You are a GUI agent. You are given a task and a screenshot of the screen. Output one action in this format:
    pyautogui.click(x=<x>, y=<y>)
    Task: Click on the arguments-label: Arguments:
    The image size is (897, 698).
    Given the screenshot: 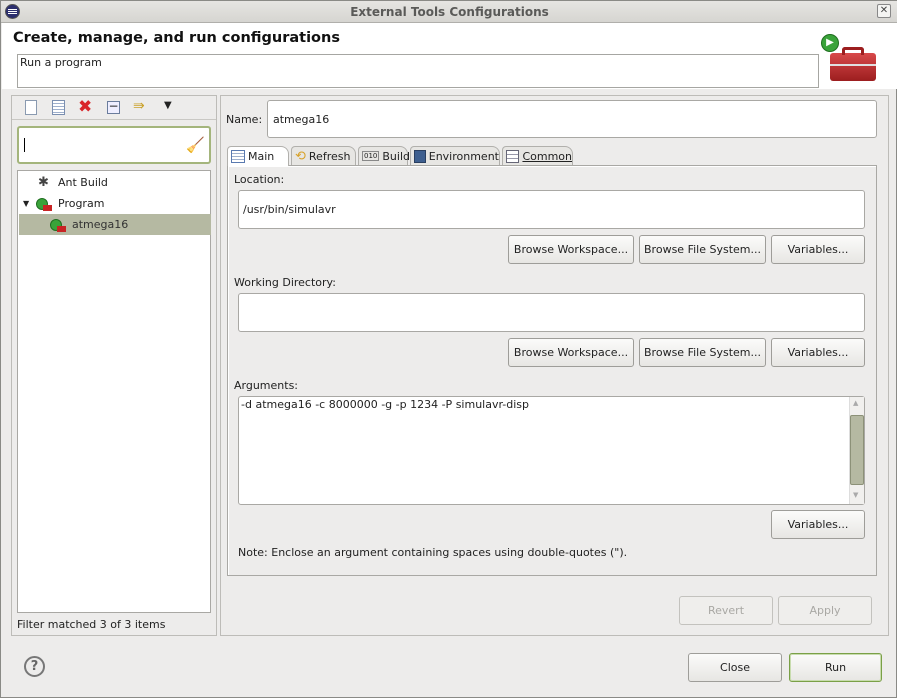 What is the action you would take?
    pyautogui.click(x=266, y=385)
    